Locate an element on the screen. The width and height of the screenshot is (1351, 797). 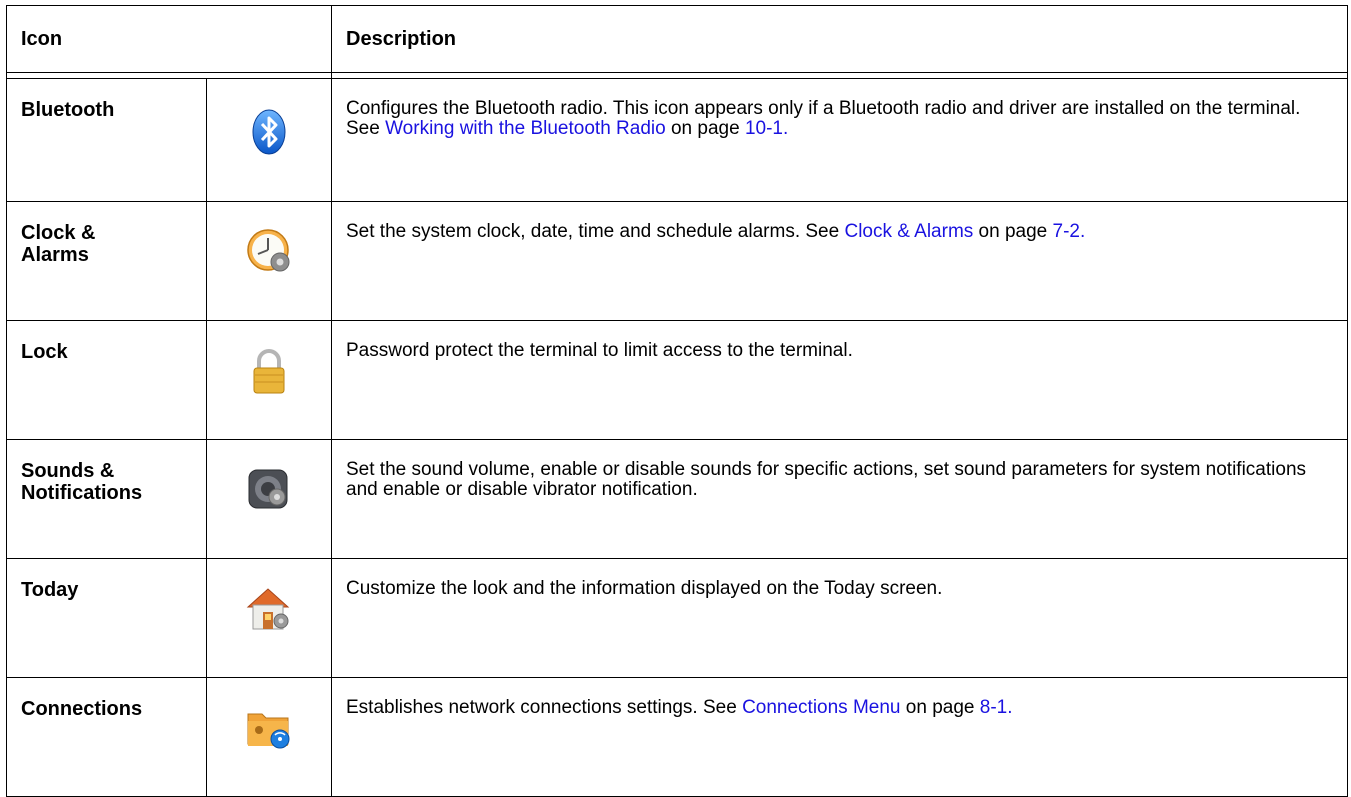
today-home-icon is located at coordinates (268, 609).